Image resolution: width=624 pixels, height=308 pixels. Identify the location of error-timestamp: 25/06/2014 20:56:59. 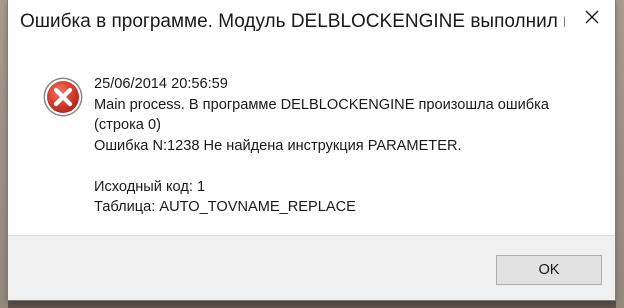
(161, 84).